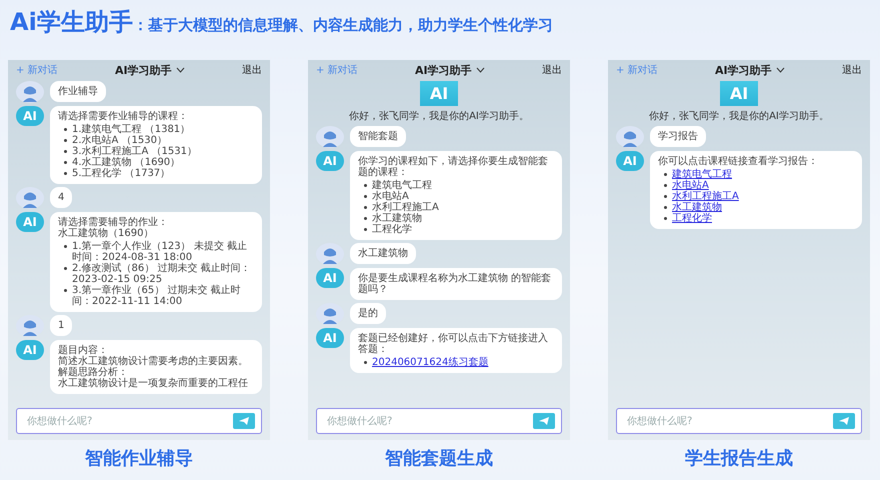  I want to click on list-item: 5.工程化学 （1737）, so click(121, 173).